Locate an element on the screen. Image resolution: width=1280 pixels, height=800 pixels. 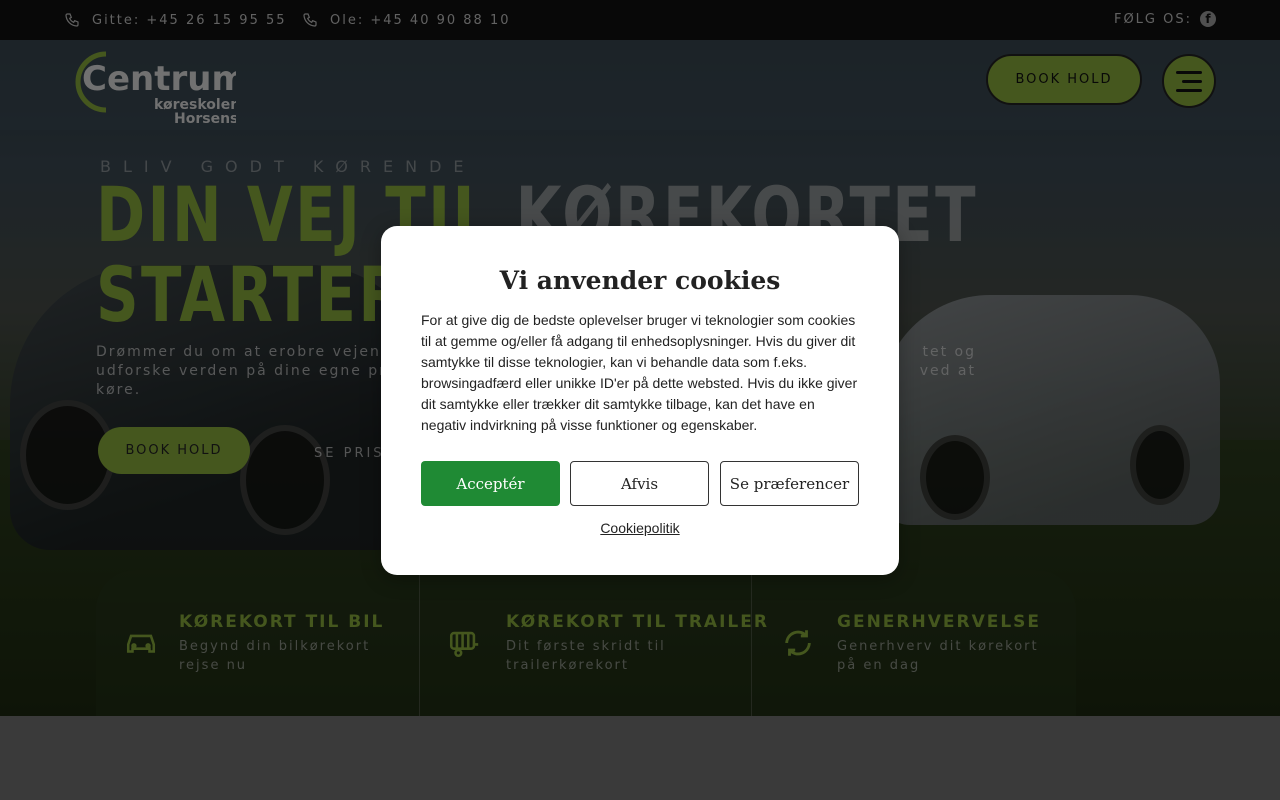
accept-cookies-button: Acceptér is located at coordinates (490, 483).